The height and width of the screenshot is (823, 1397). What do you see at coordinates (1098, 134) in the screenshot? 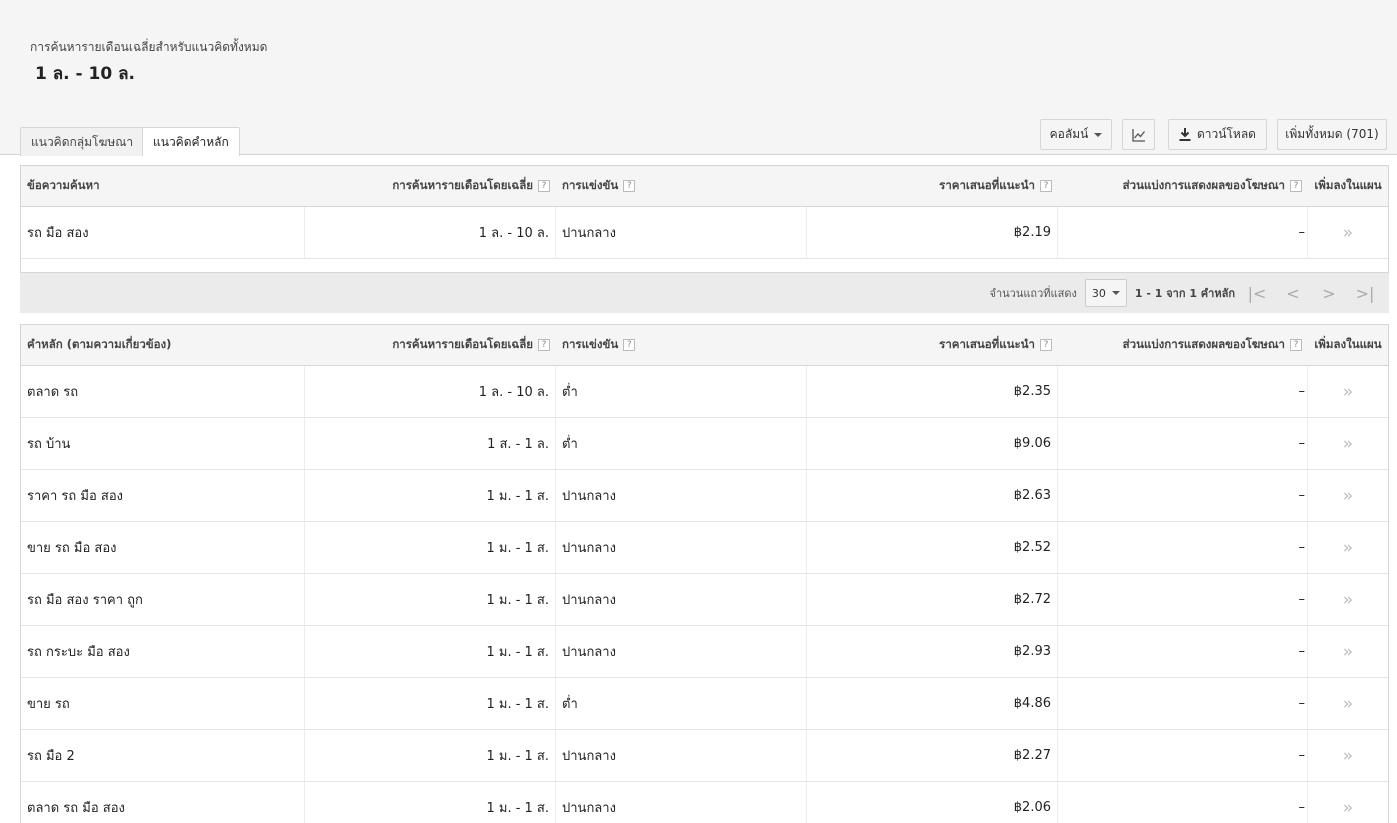
I see `caret-down-icon` at bounding box center [1098, 134].